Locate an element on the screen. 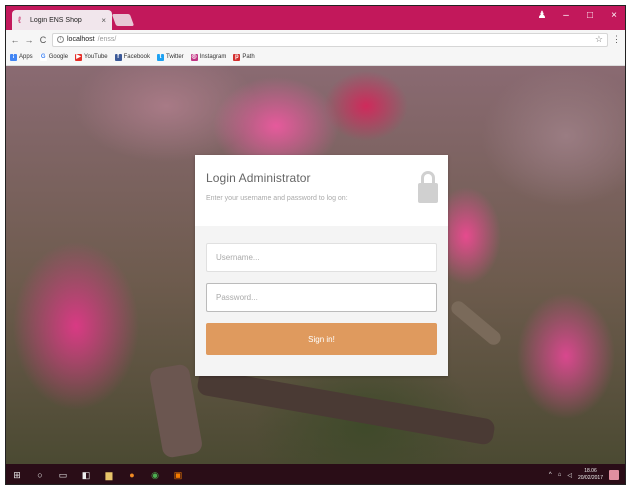 The height and width of the screenshot is (489, 627). close-window-button: × is located at coordinates (614, 15).